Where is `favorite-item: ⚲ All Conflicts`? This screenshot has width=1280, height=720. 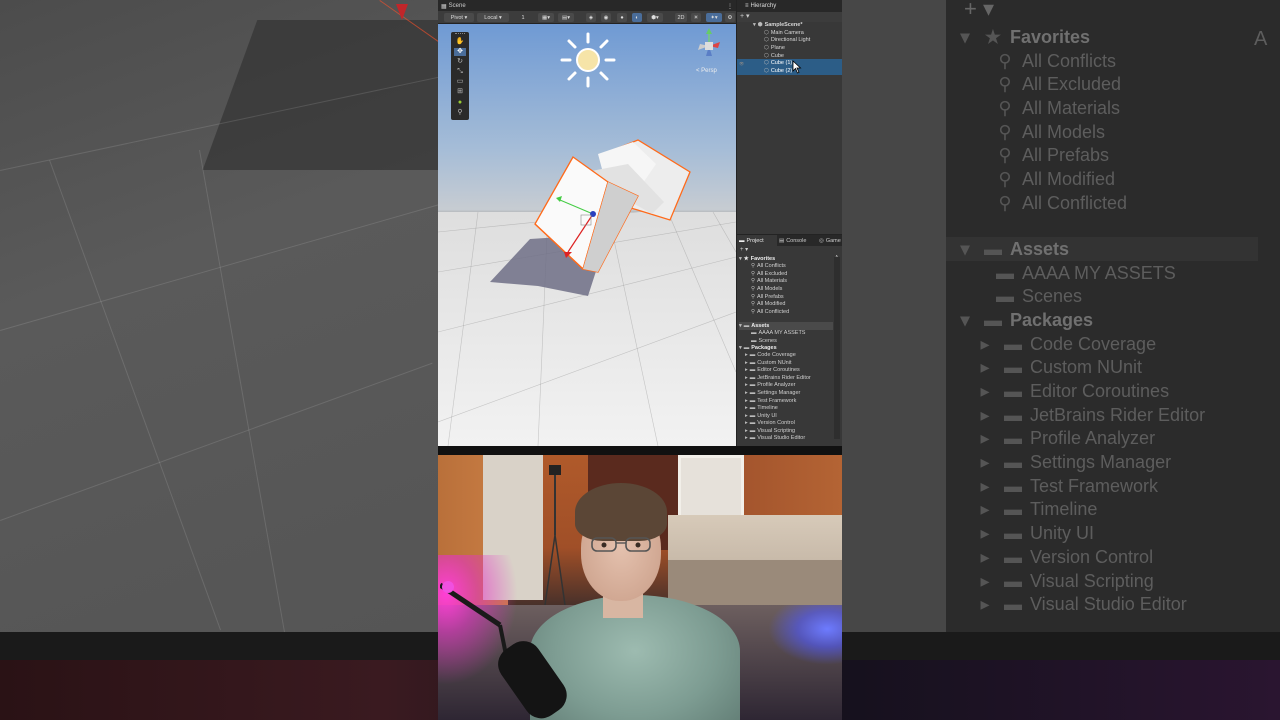 favorite-item: ⚲ All Conflicts is located at coordinates (768, 267).